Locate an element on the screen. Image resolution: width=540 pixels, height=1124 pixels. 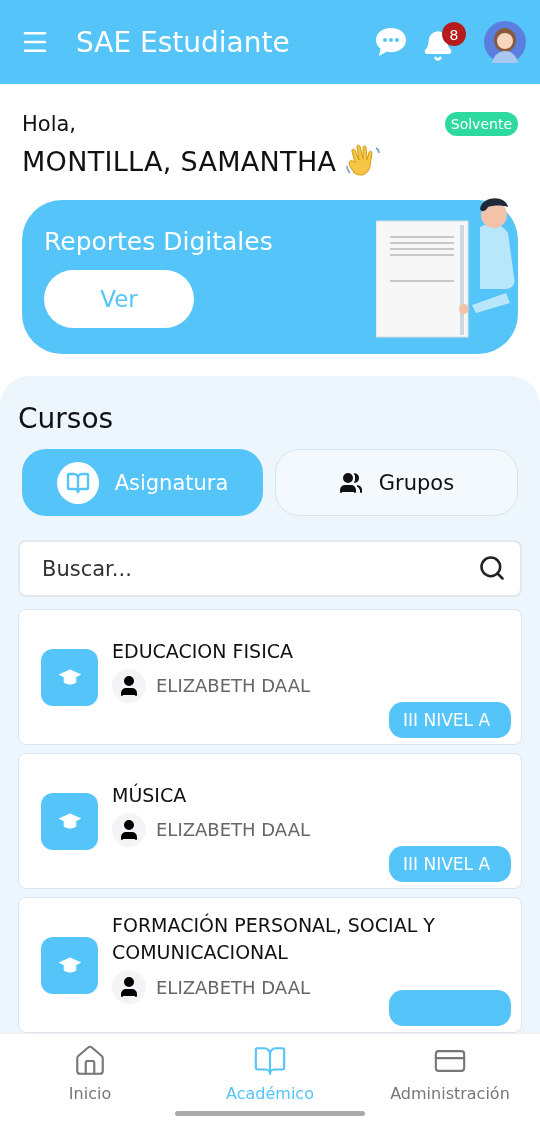
search-icon is located at coordinates (492, 568).